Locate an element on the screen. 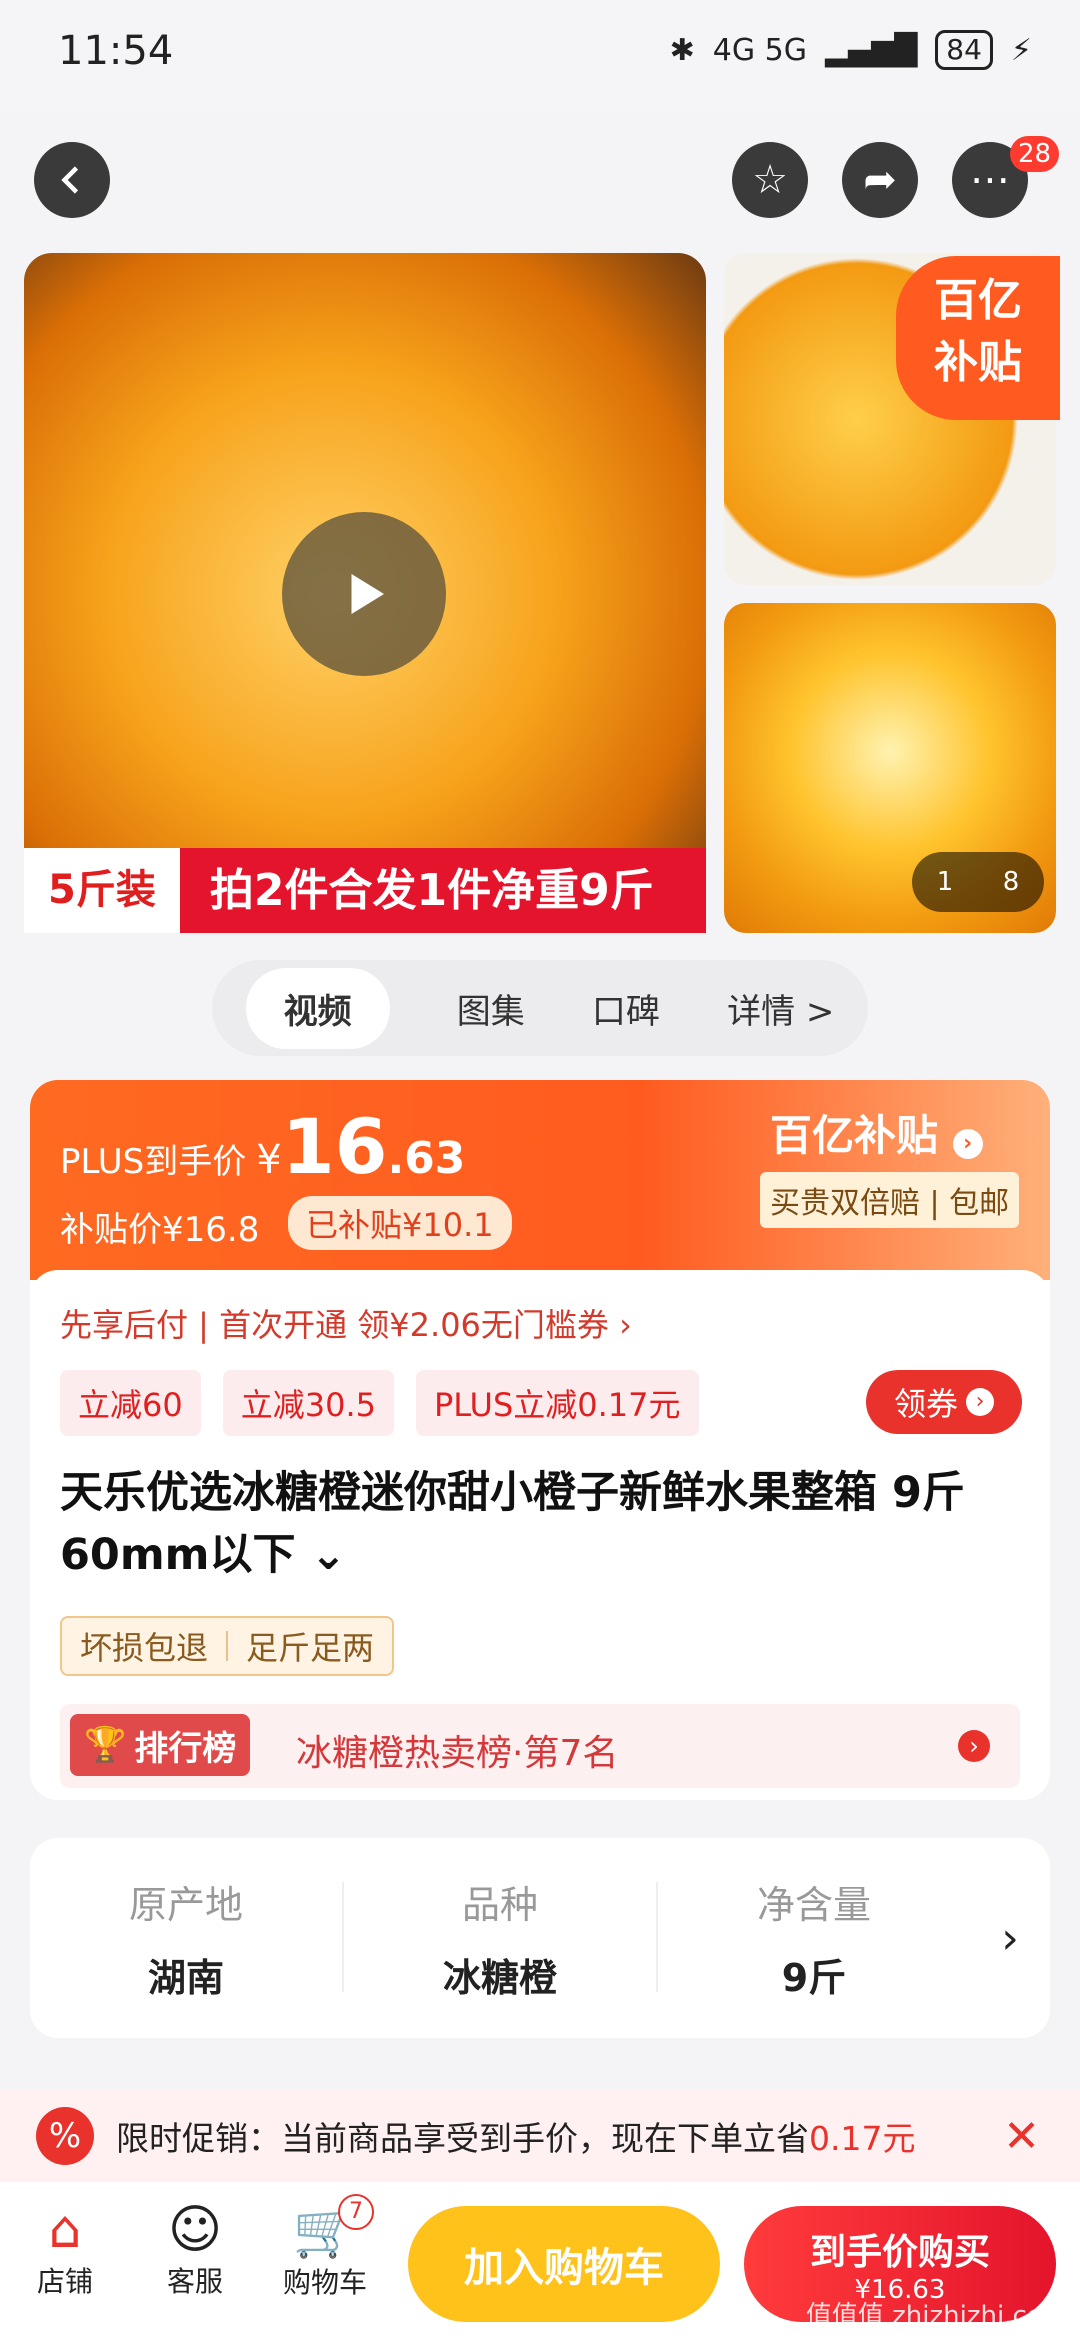  add-to-cart-button: 加入购物车 is located at coordinates (564, 2264).